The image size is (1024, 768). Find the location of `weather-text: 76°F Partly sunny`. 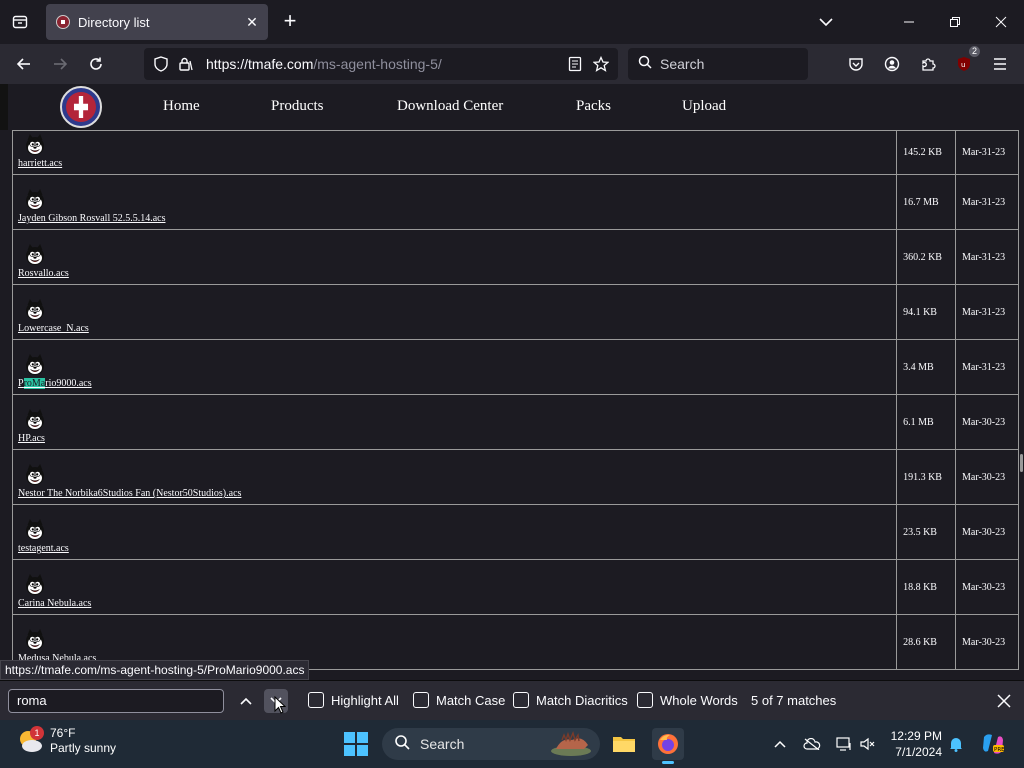

weather-text: 76°F Partly sunny is located at coordinates (83, 741).